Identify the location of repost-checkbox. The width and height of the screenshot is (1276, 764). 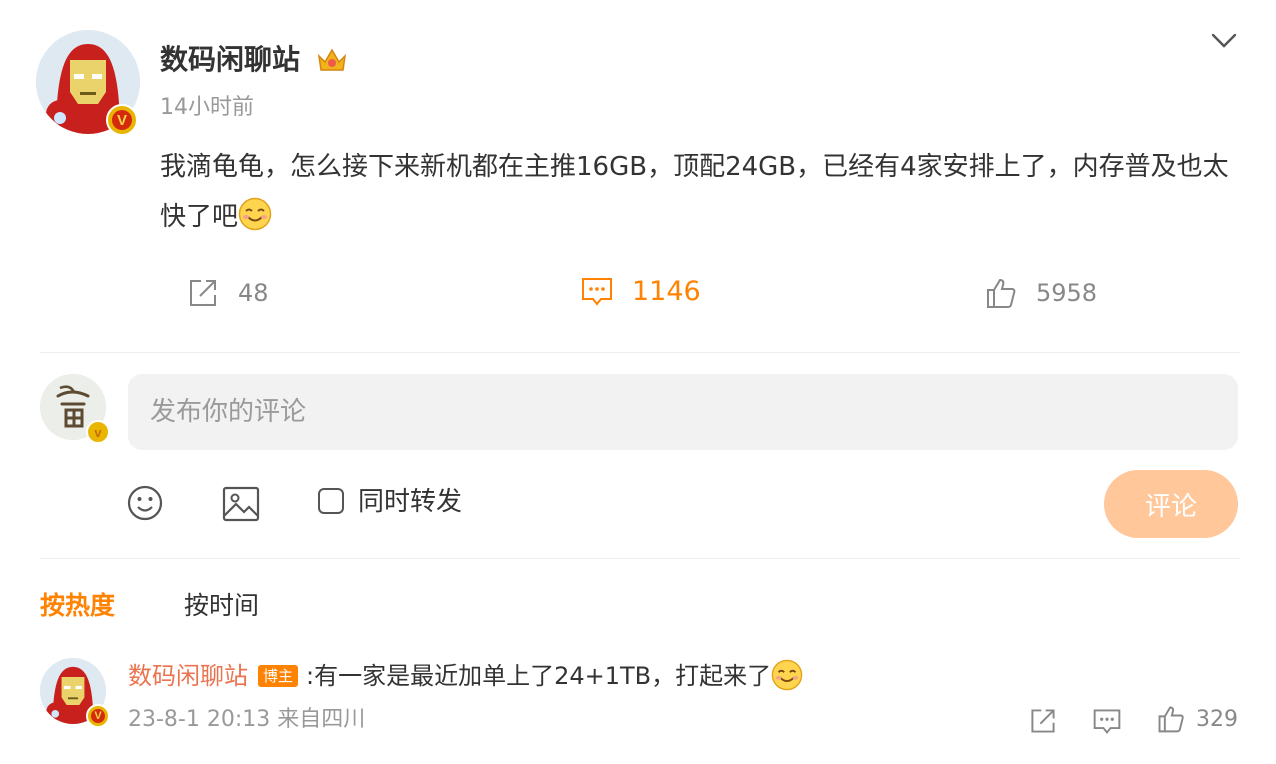
(331, 501).